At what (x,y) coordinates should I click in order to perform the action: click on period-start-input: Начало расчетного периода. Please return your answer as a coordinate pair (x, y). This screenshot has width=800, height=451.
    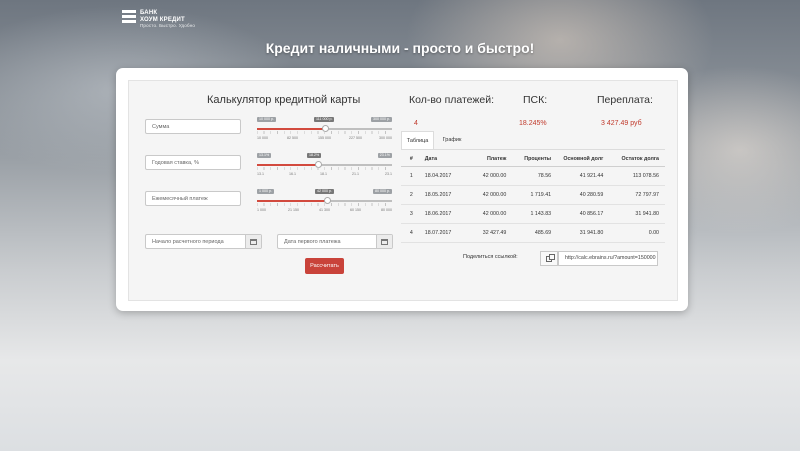
    Looking at the image, I should click on (203, 241).